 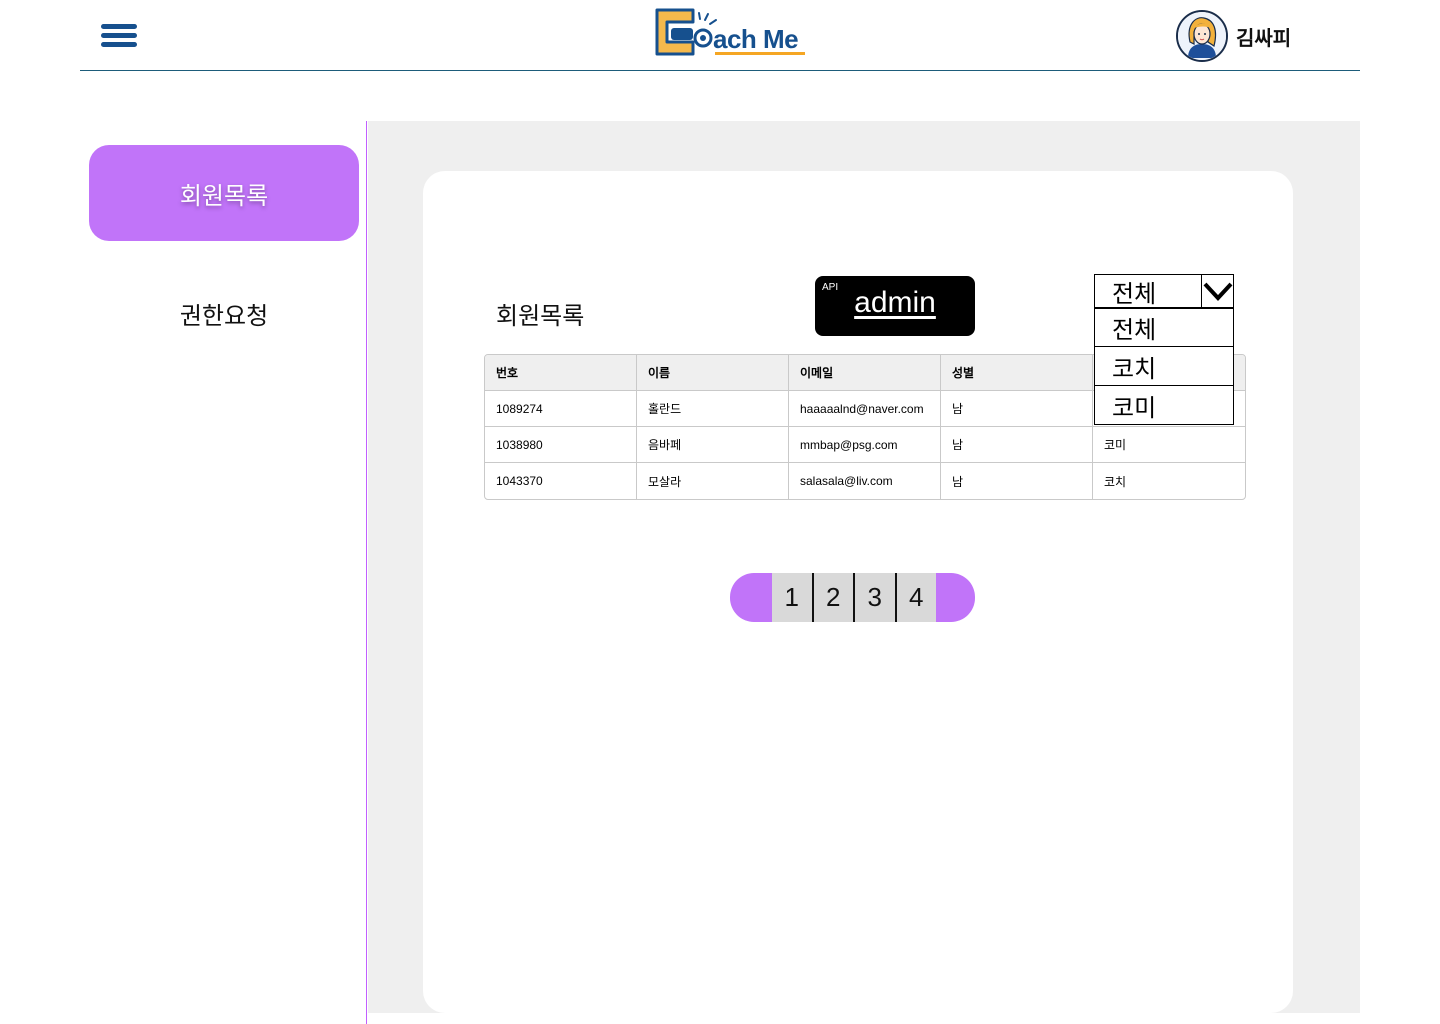 I want to click on table-row: 1038980 음바페 mmbap@psg.com 남 코미, so click(x=865, y=445).